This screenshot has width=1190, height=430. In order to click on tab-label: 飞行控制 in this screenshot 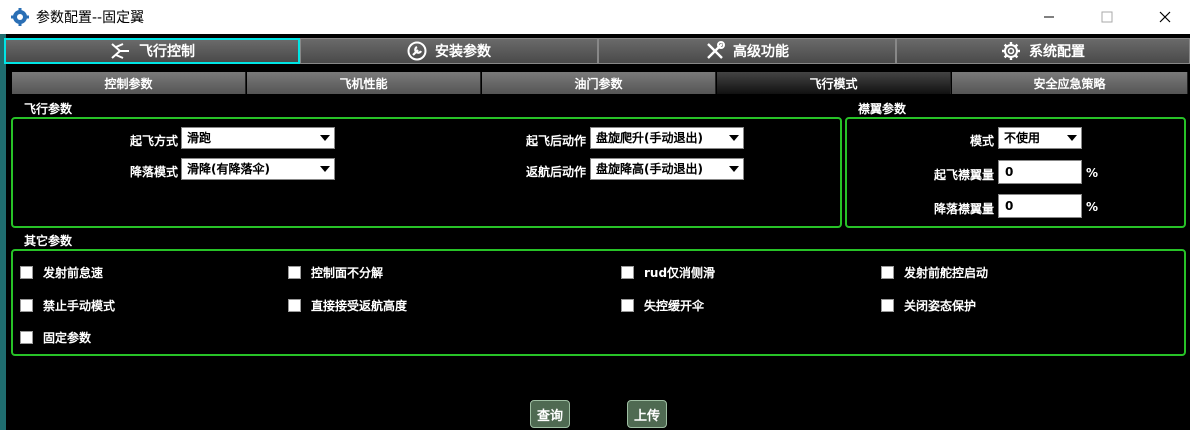, I will do `click(167, 52)`.